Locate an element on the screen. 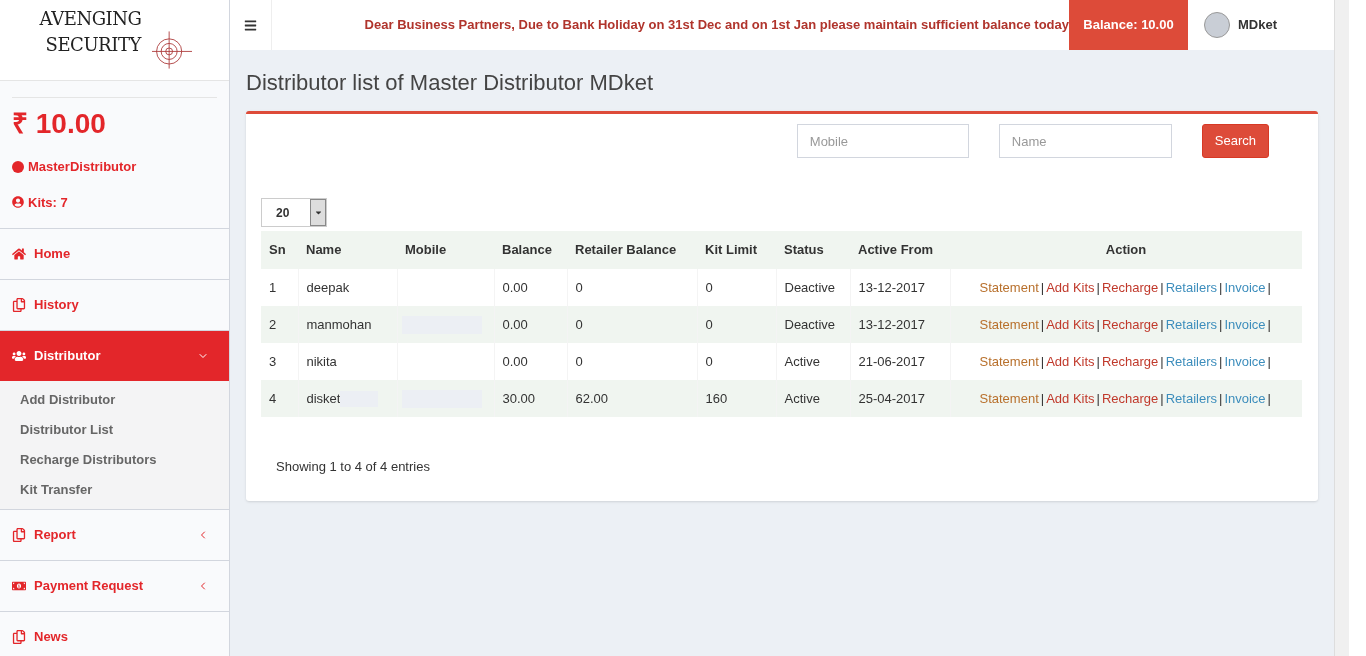  table-cell-text: nikita is located at coordinates (321, 361).